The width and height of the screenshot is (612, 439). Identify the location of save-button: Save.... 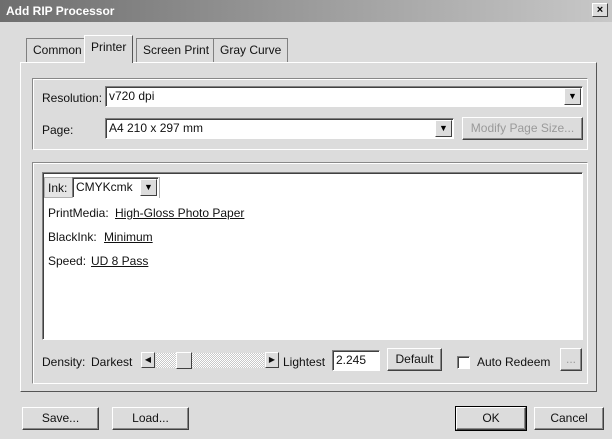
(60, 418).